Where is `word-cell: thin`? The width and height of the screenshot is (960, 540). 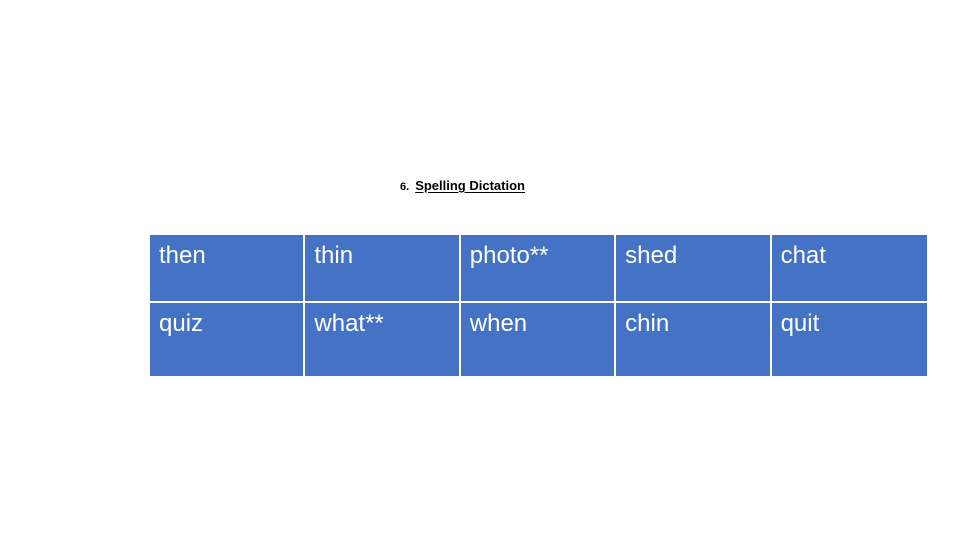
word-cell: thin is located at coordinates (383, 269).